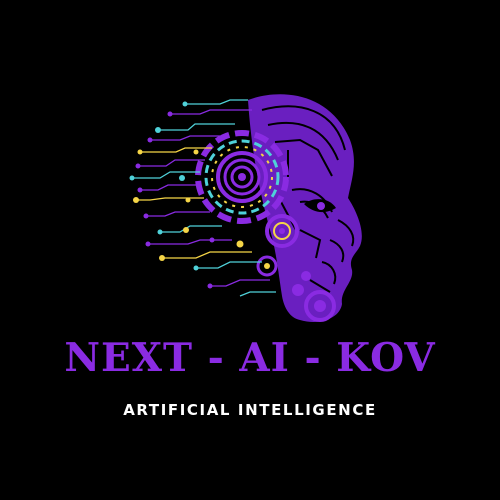 The image size is (500, 500). What do you see at coordinates (250, 410) in the screenshot?
I see `brand-subtitle: ARTIFICIAL INTELLIGENCE` at bounding box center [250, 410].